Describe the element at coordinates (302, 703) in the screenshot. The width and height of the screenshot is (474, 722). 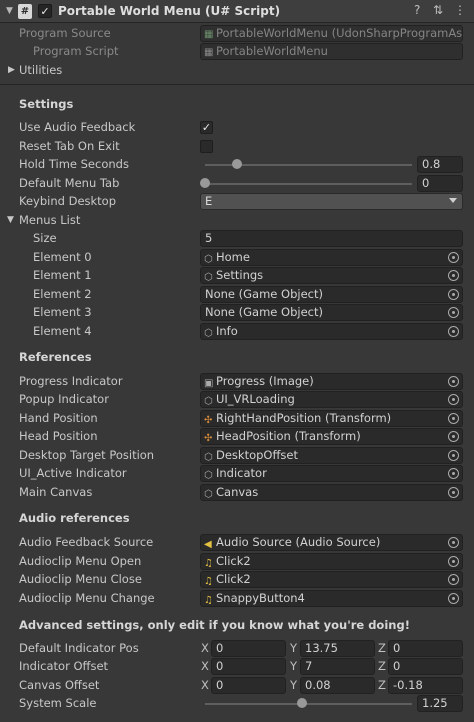
I see `system-scale-slider-knob` at that location.